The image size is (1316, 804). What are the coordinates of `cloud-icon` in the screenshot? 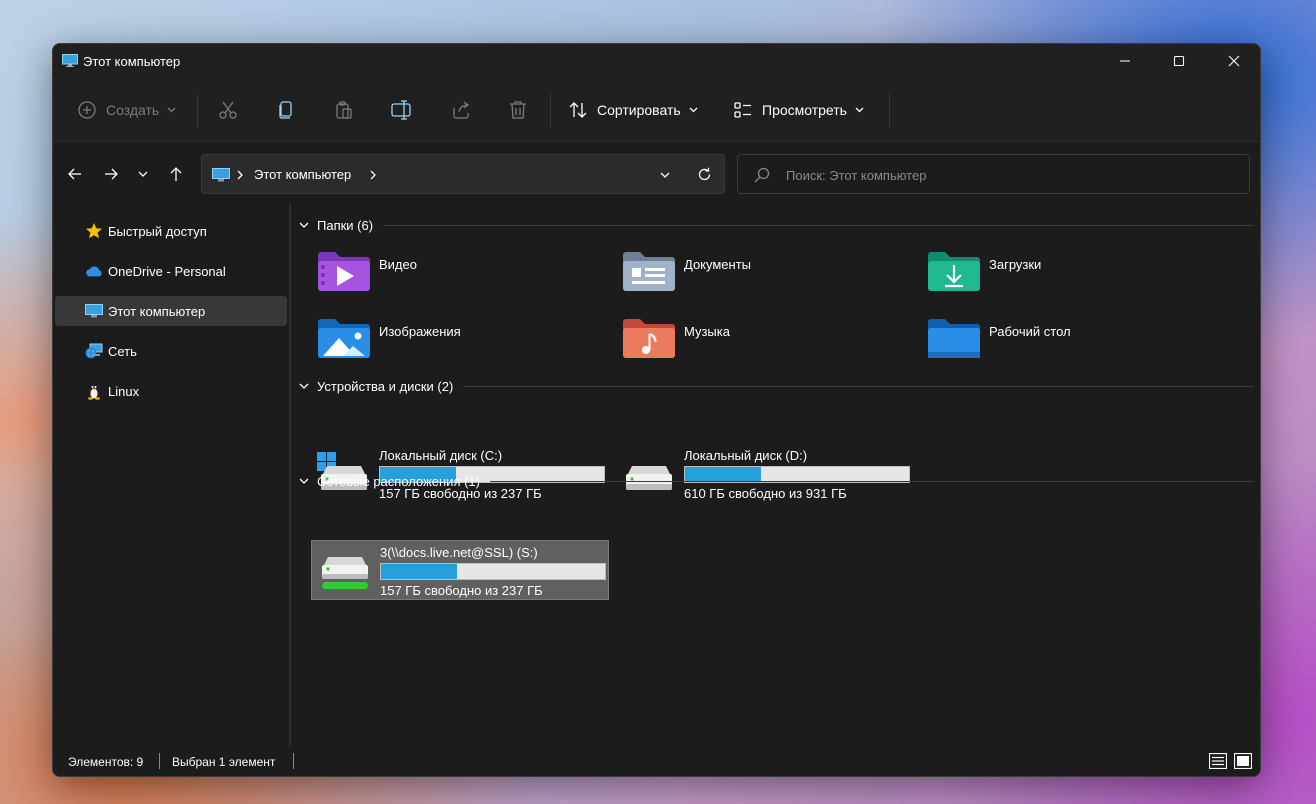 It's located at (94, 271).